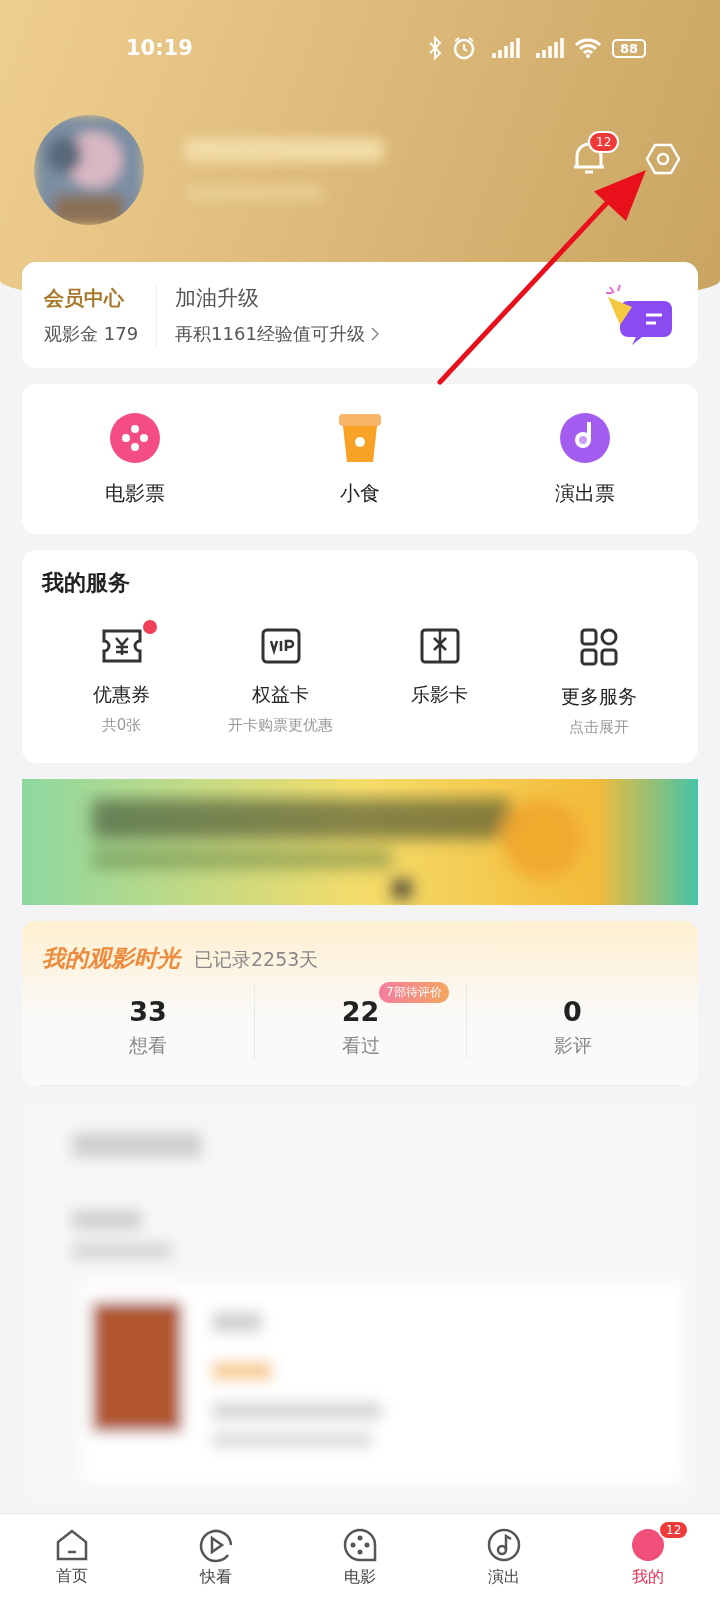  I want to click on nav-tab: 演出, so click(504, 1557).